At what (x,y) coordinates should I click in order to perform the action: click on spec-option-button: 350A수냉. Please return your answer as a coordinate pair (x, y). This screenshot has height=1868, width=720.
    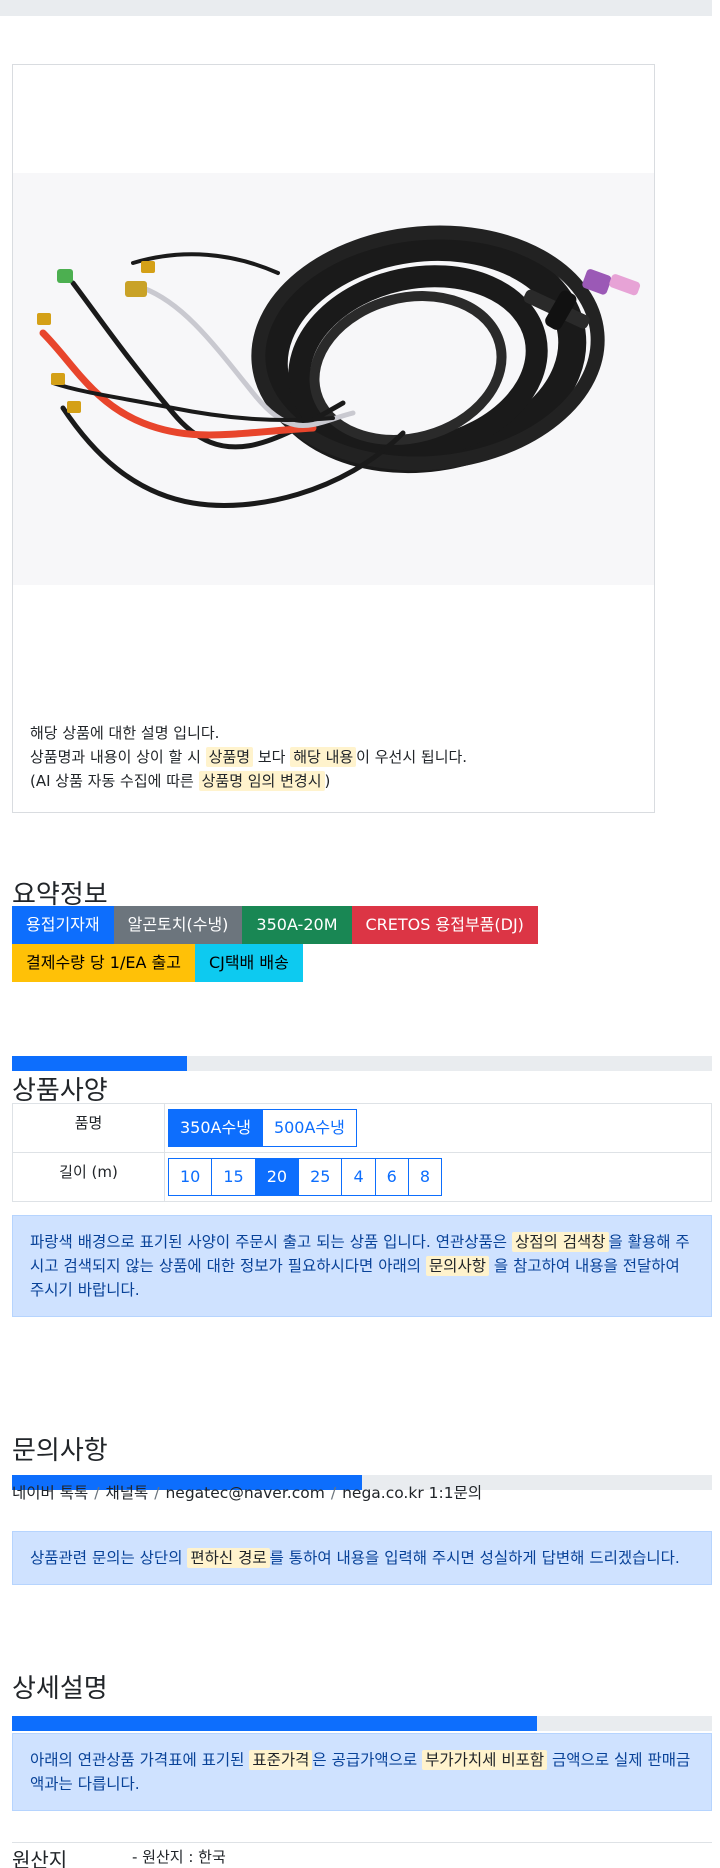
    Looking at the image, I should click on (215, 1128).